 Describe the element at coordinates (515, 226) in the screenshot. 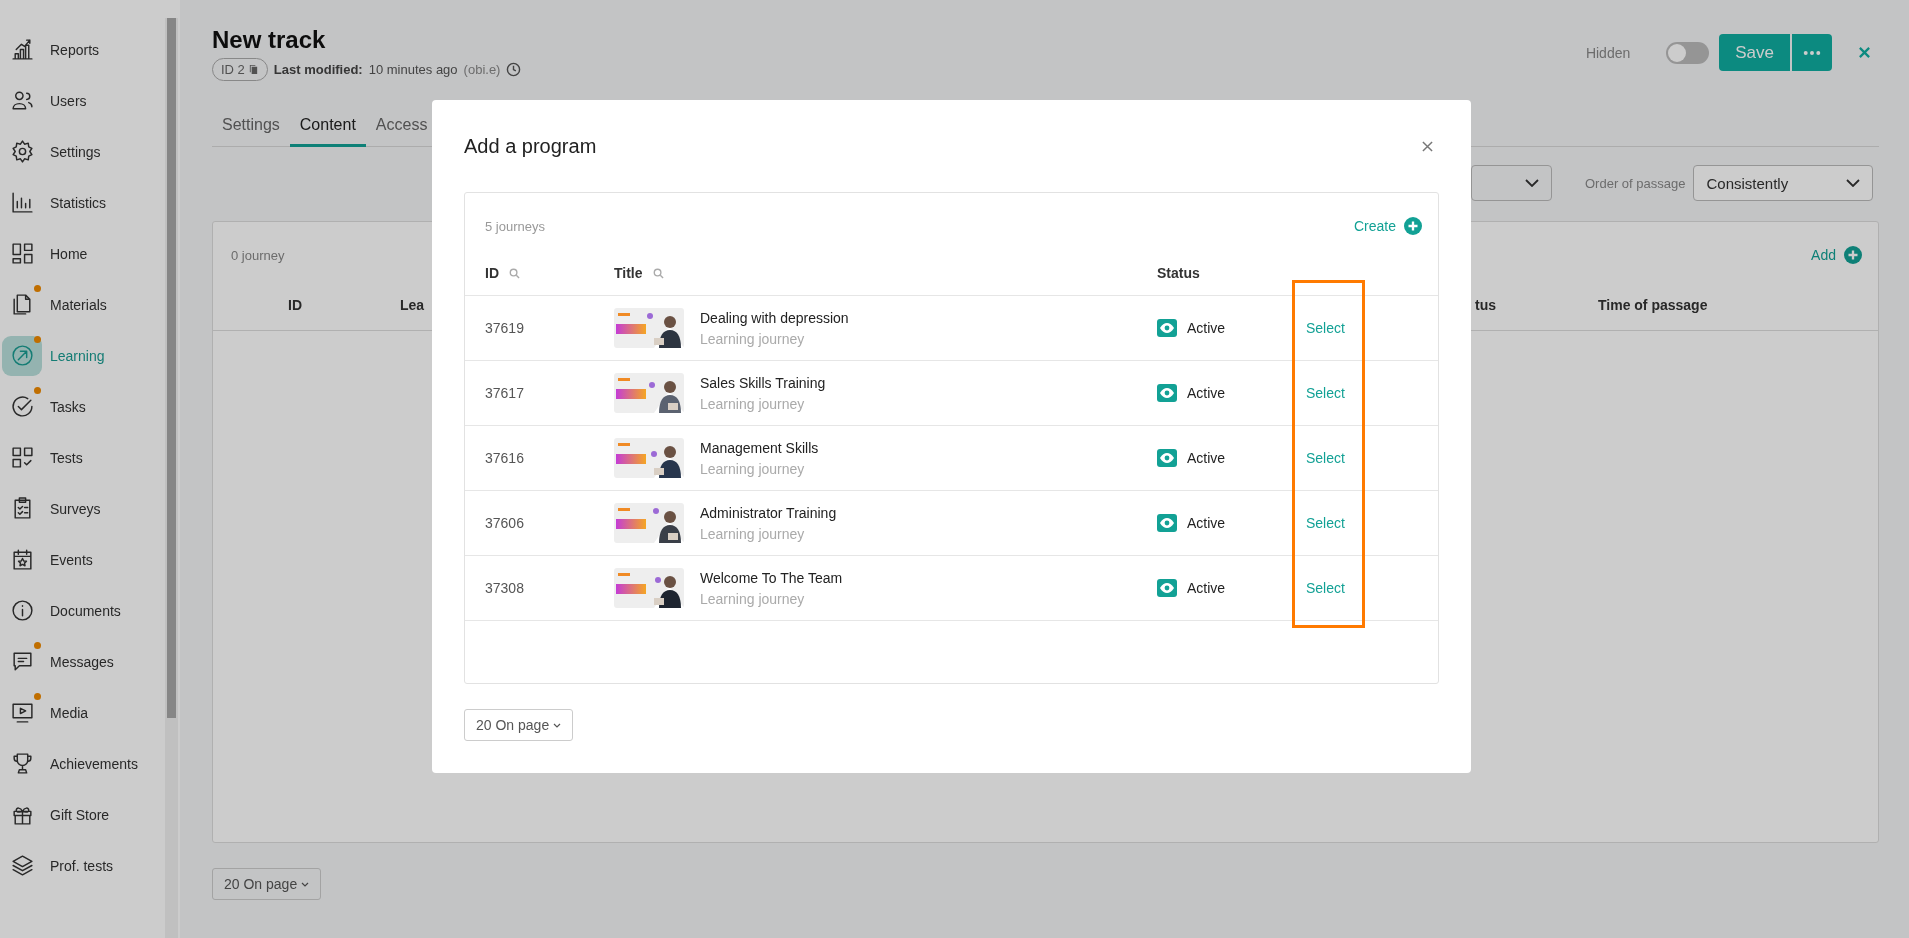

I see `journey-count: 5 journeys` at that location.